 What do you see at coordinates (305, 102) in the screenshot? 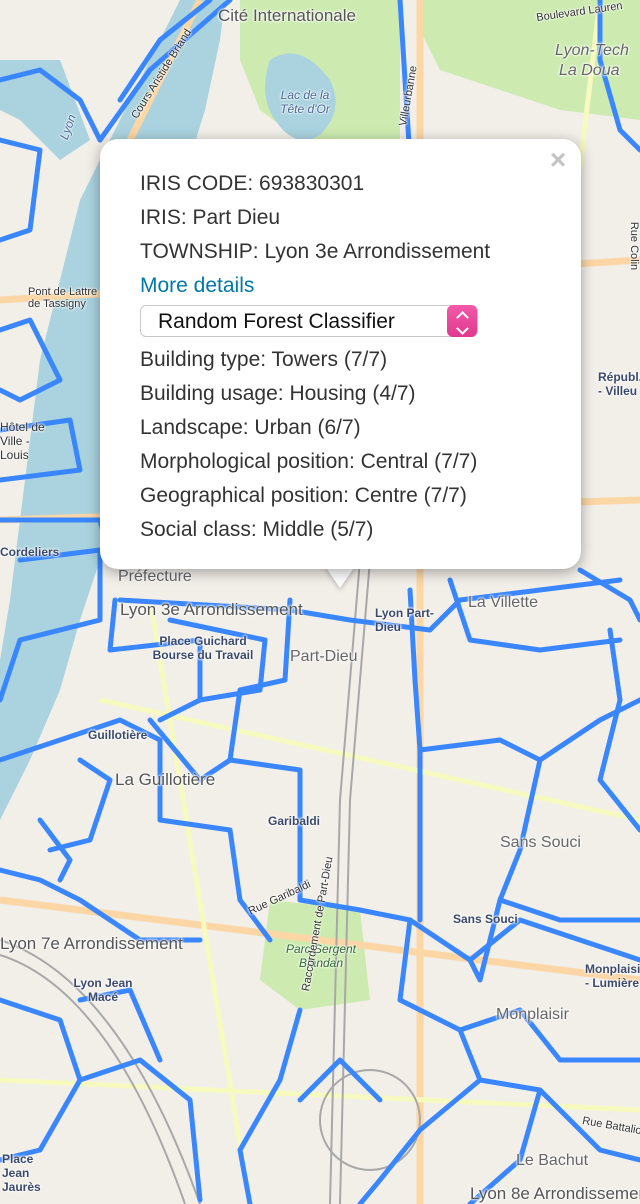
I see `label-lac-tete-dor: Lac de la Tête d'Or` at bounding box center [305, 102].